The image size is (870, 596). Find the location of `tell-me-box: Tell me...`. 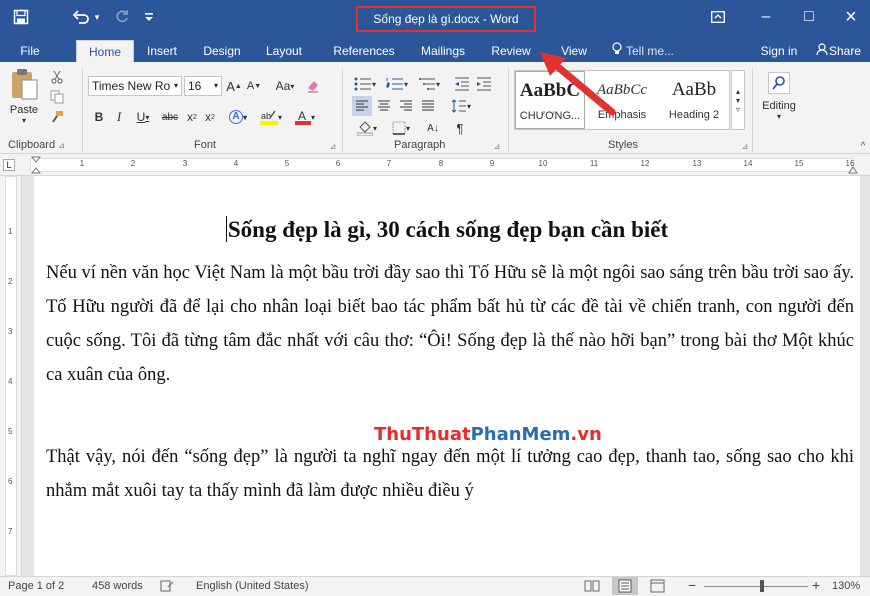

tell-me-box: Tell me... is located at coordinates (650, 51).